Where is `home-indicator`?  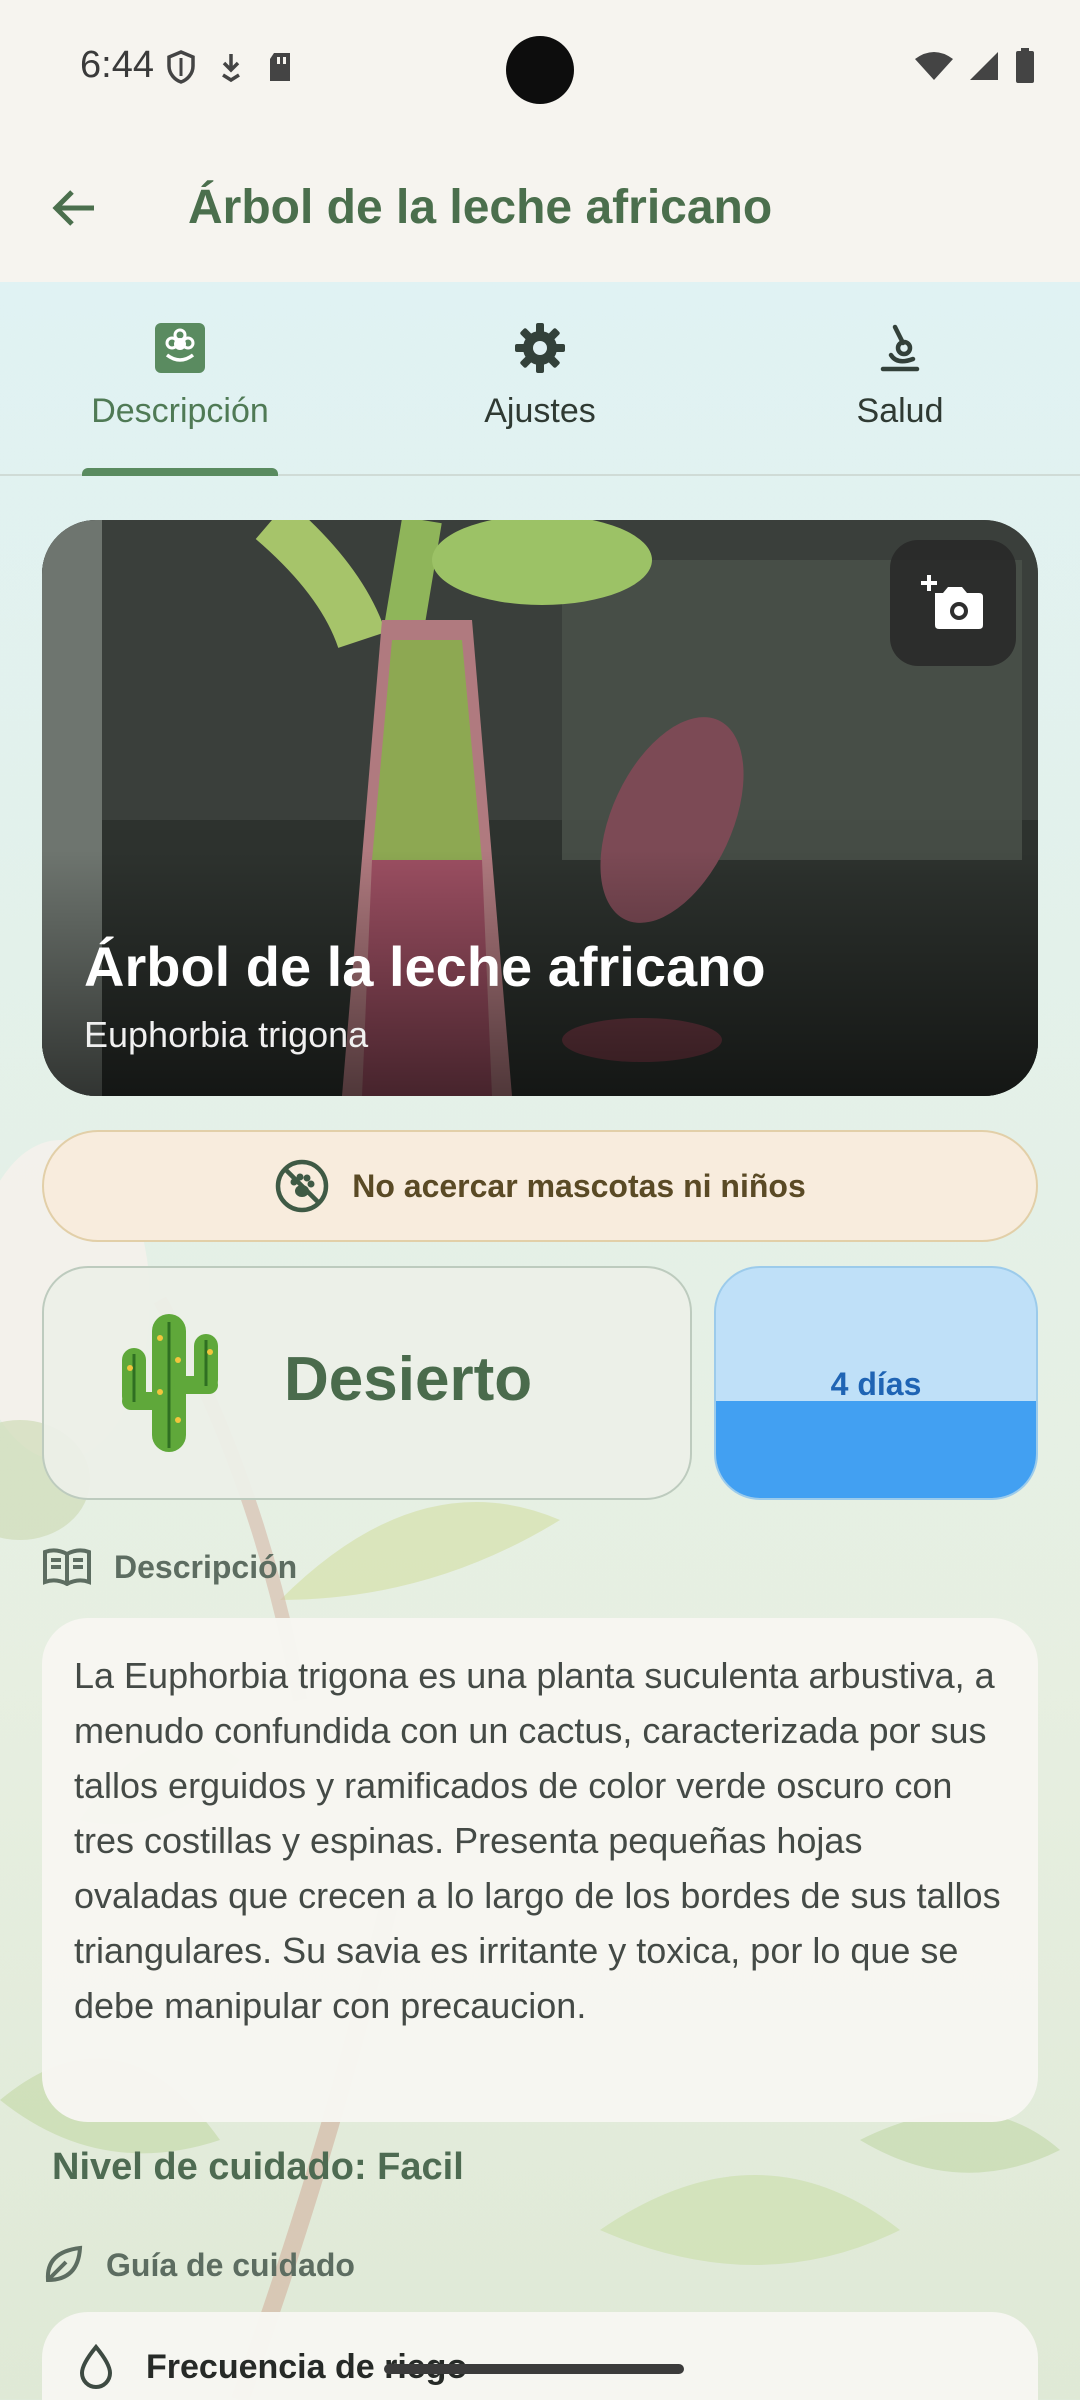 home-indicator is located at coordinates (534, 2369).